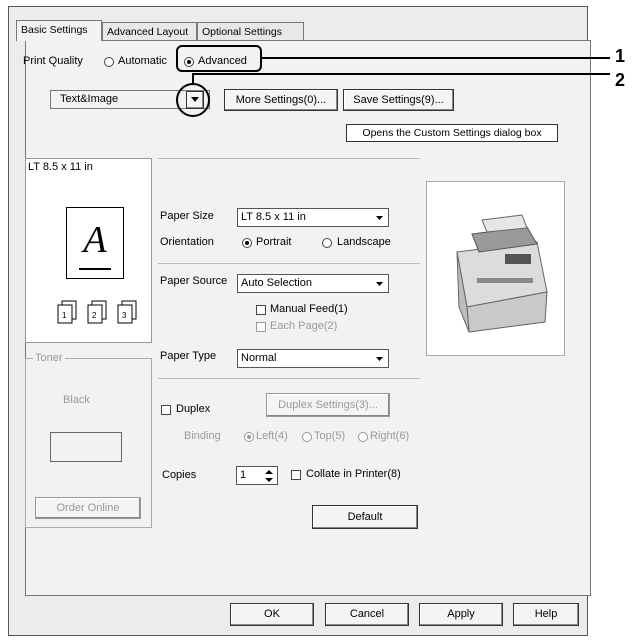  What do you see at coordinates (327, 243) in the screenshot?
I see `landscape-radio` at bounding box center [327, 243].